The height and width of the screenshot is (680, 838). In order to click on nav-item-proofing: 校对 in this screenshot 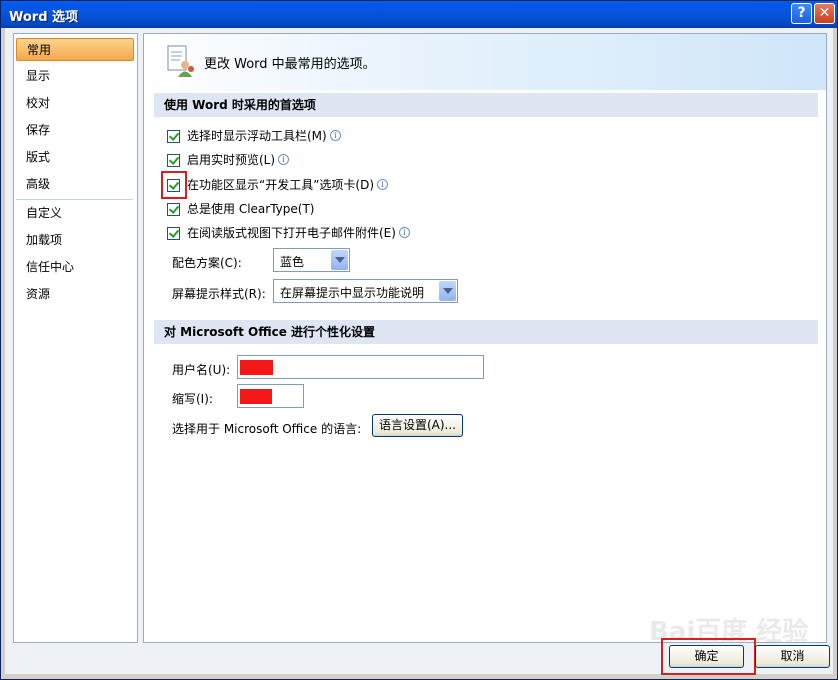, I will do `click(75, 103)`.